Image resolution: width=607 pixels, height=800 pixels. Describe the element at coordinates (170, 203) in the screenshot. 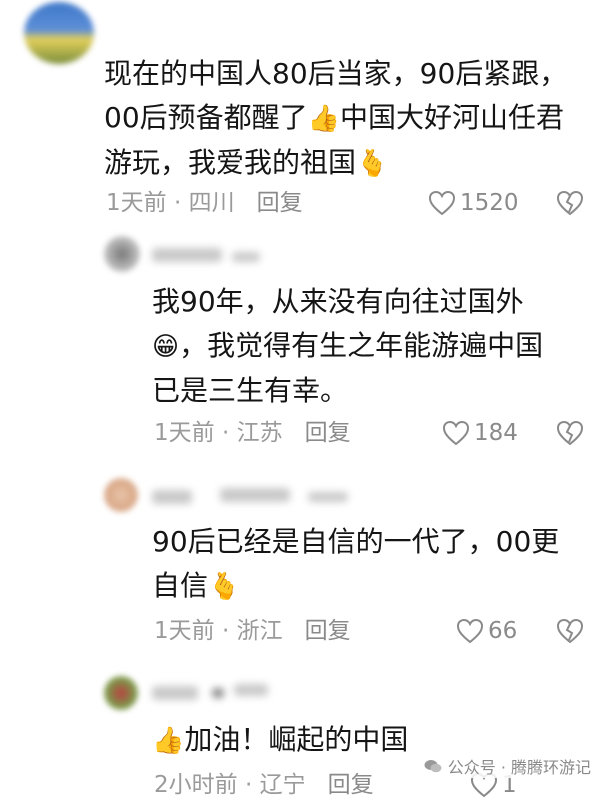

I see `comment-time-location: 1天前 · 四川` at that location.